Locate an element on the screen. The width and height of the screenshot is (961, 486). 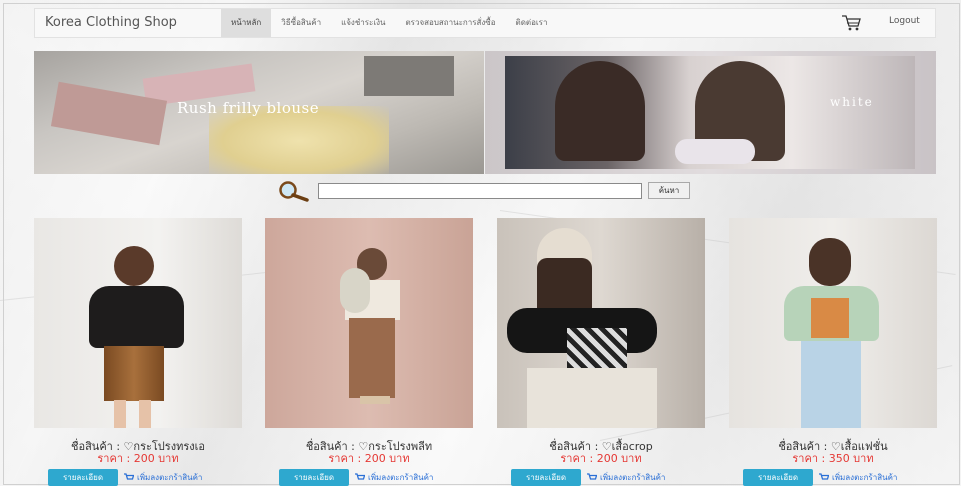
search-button: ค้นหา is located at coordinates (669, 190).